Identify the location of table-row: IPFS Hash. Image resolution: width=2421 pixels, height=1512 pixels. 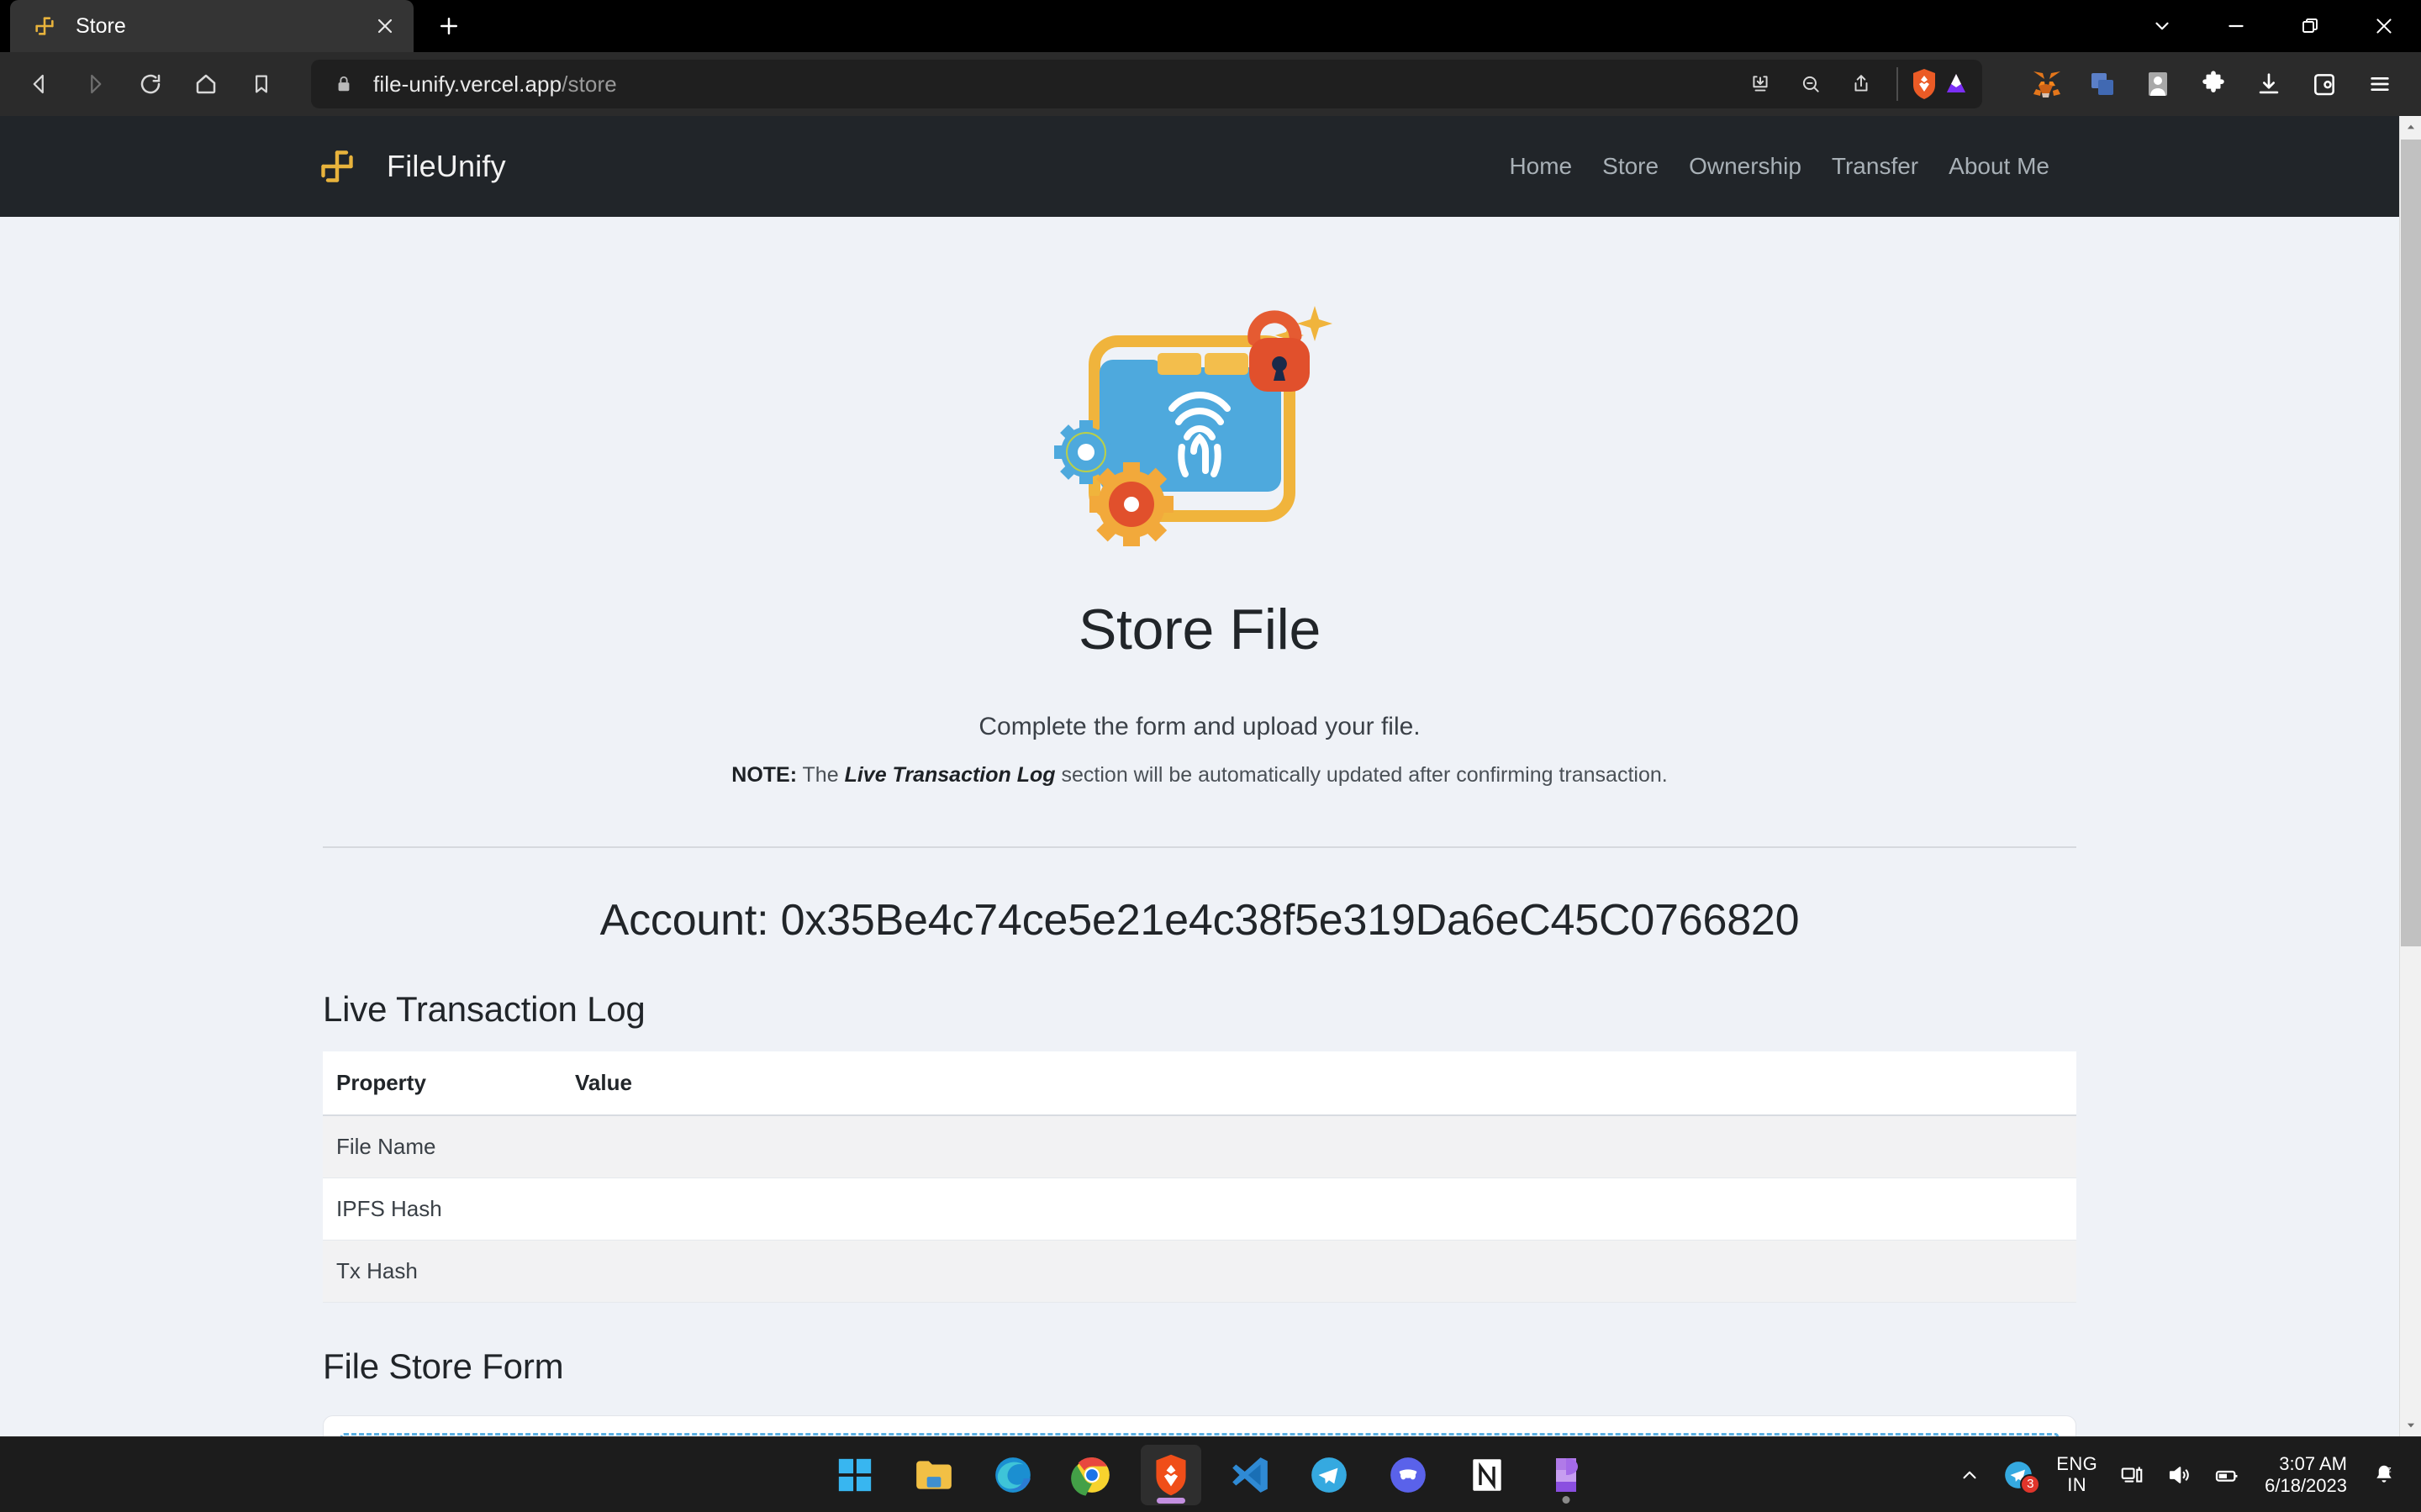
(1199, 1209).